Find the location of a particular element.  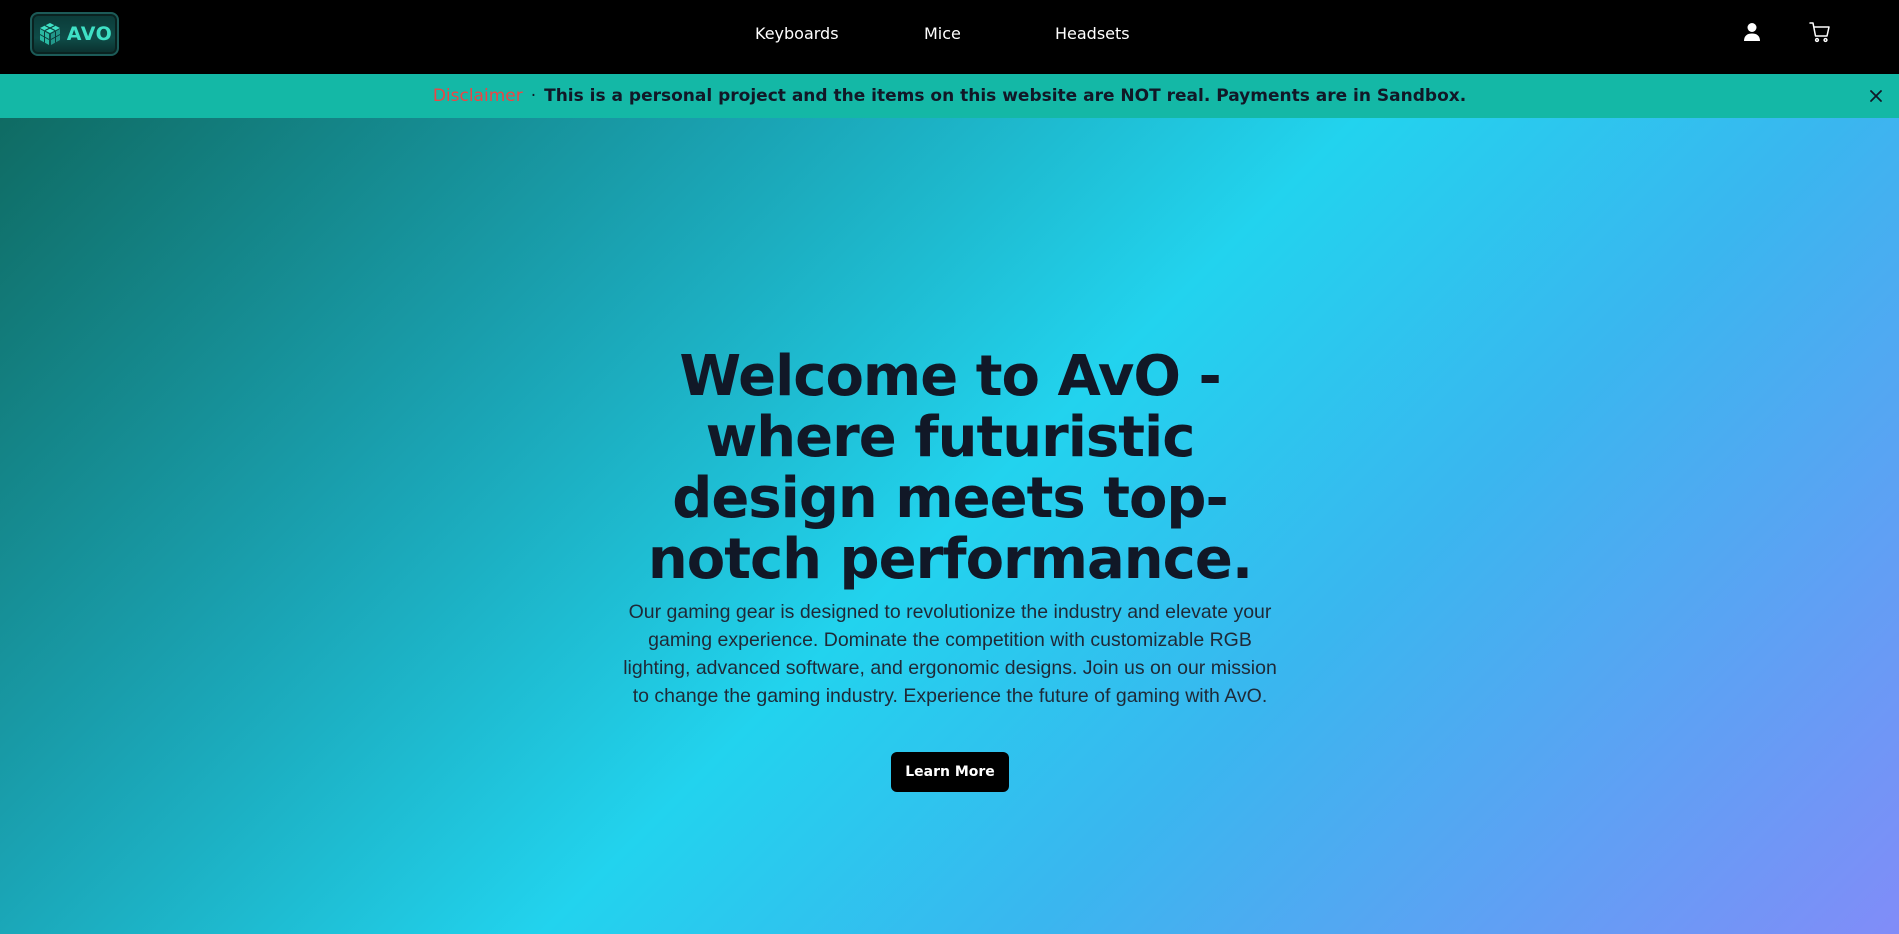

close-icon is located at coordinates (1876, 96).